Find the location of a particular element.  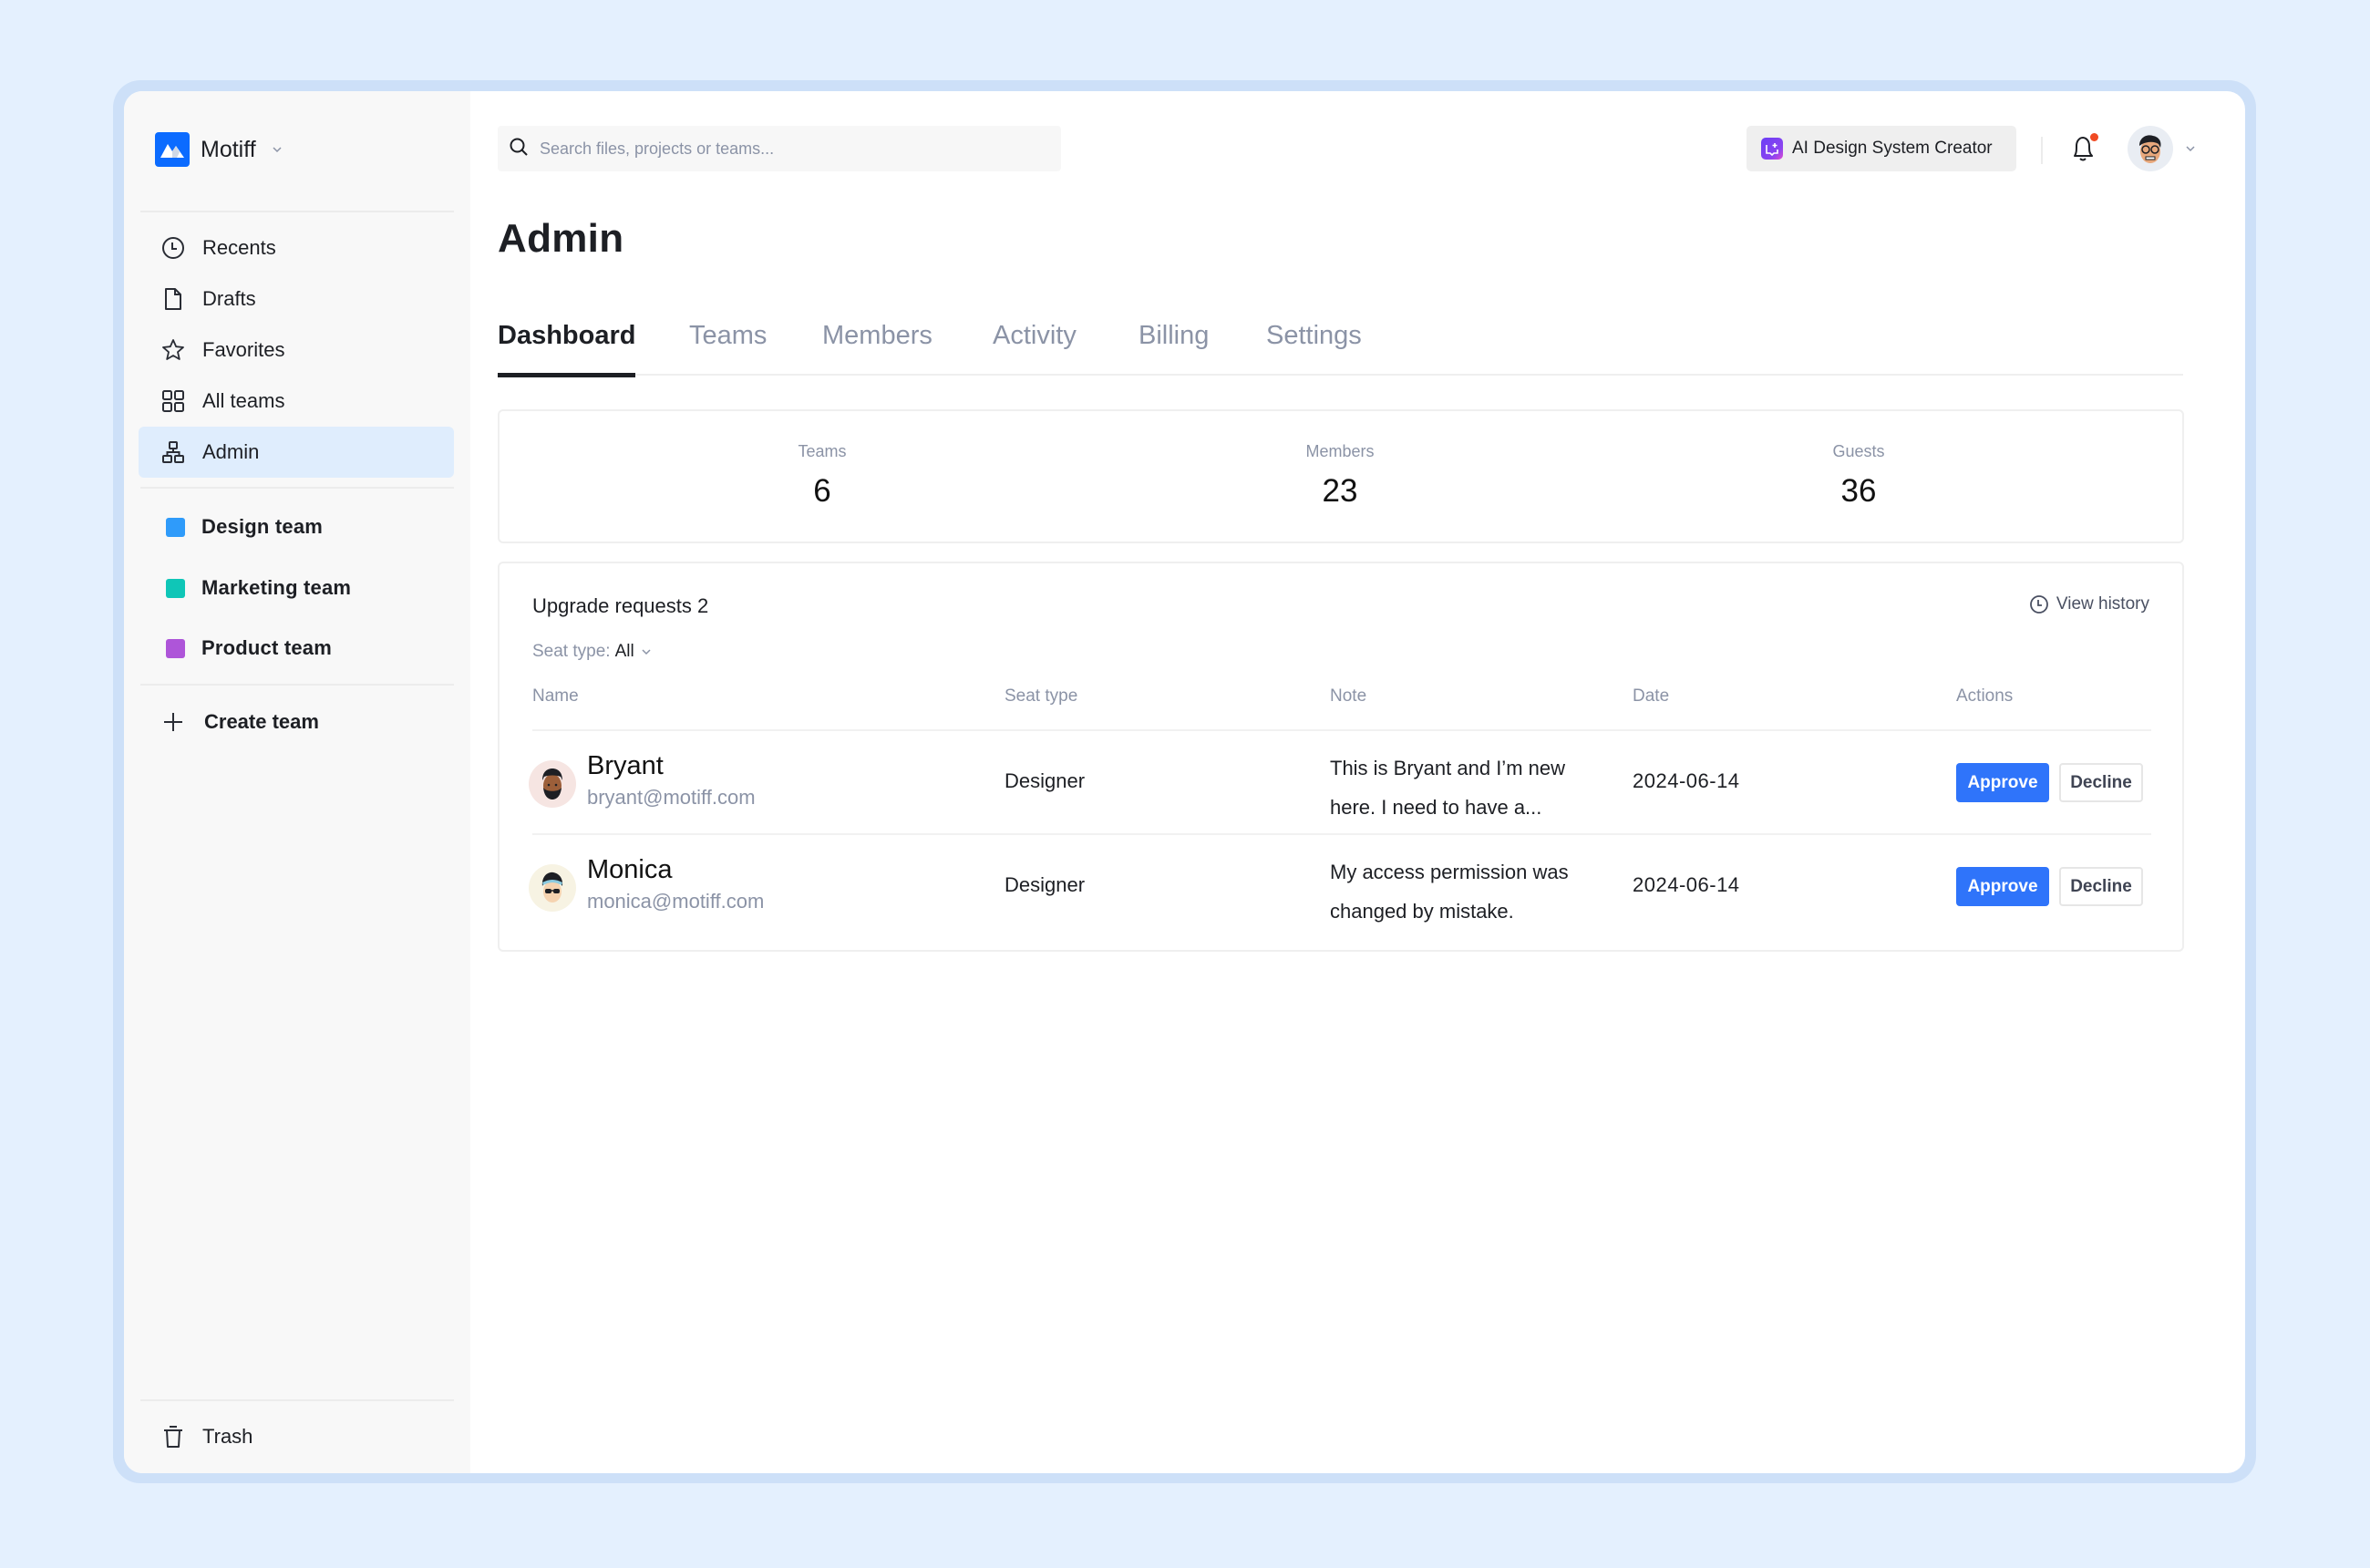

page-title: Admin is located at coordinates (561, 238).